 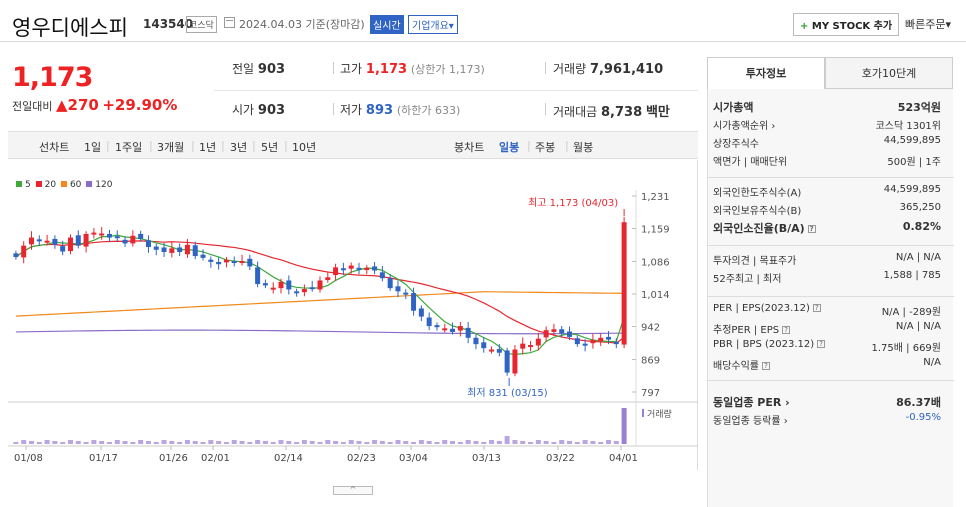 What do you see at coordinates (827, 347) in the screenshot?
I see `info-row: PBR | BPS (2023.12)? 1.75배 | 669원` at bounding box center [827, 347].